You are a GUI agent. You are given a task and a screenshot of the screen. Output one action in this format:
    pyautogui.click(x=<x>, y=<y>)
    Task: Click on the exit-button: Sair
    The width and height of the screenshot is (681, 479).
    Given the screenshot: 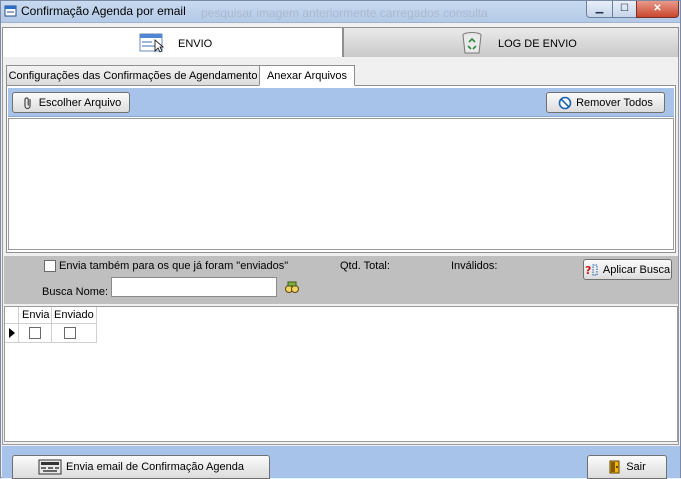 What is the action you would take?
    pyautogui.click(x=627, y=467)
    